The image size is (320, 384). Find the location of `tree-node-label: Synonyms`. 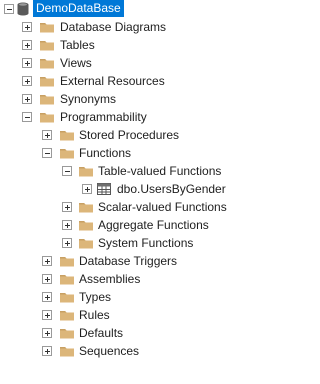

tree-node-label: Synonyms is located at coordinates (88, 99).